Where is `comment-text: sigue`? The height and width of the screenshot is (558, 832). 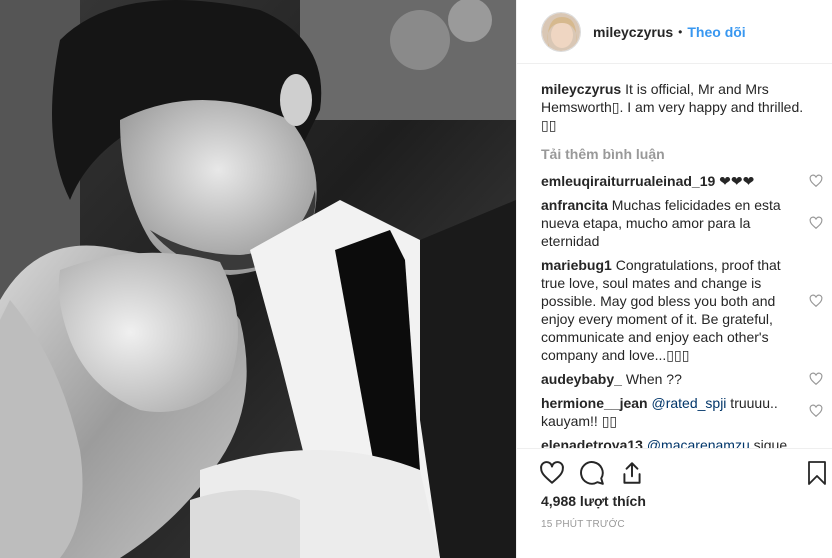 comment-text: sigue is located at coordinates (768, 442).